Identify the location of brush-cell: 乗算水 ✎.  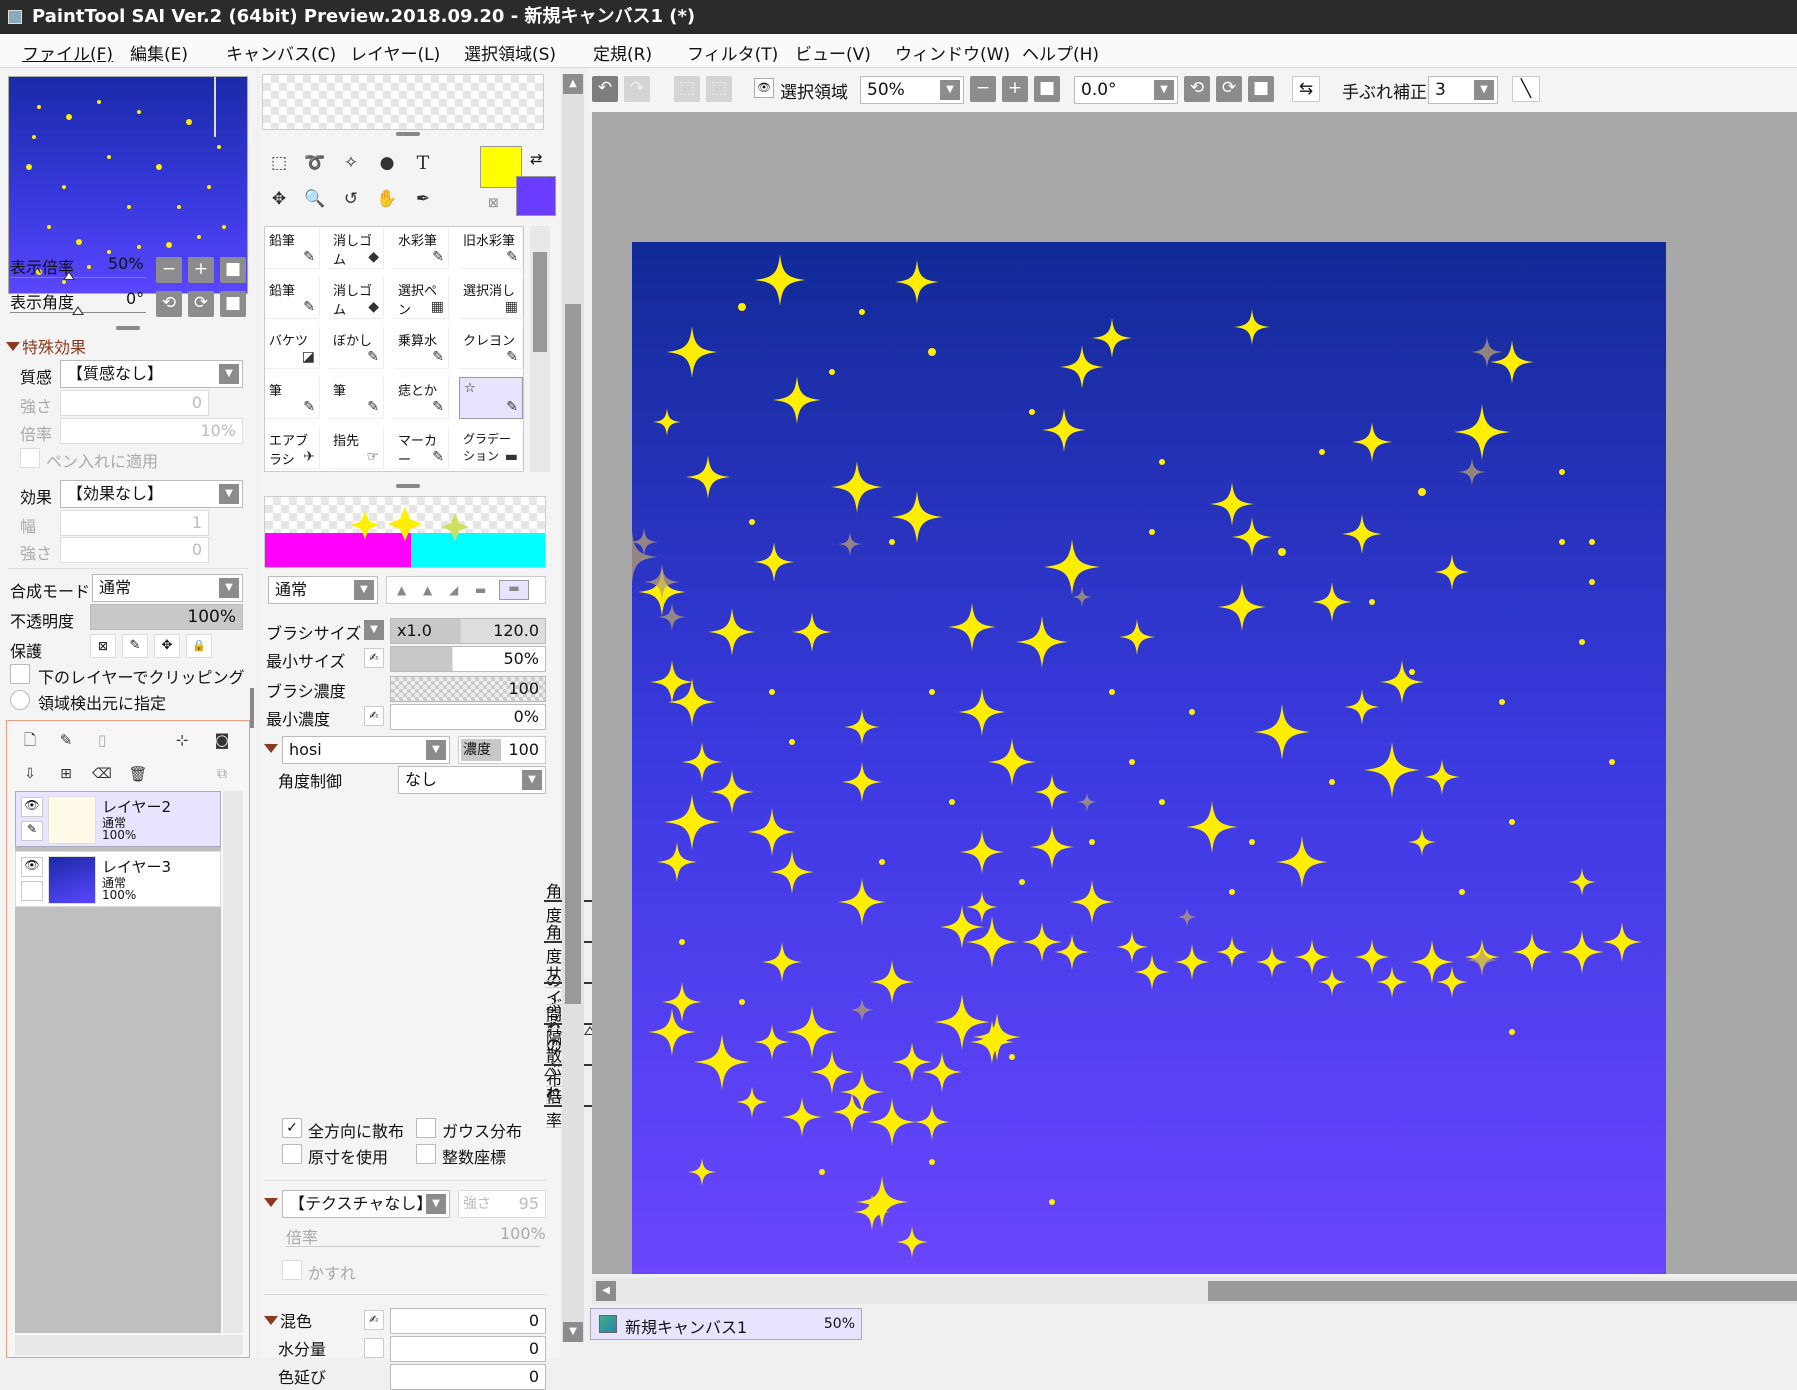
(421, 348).